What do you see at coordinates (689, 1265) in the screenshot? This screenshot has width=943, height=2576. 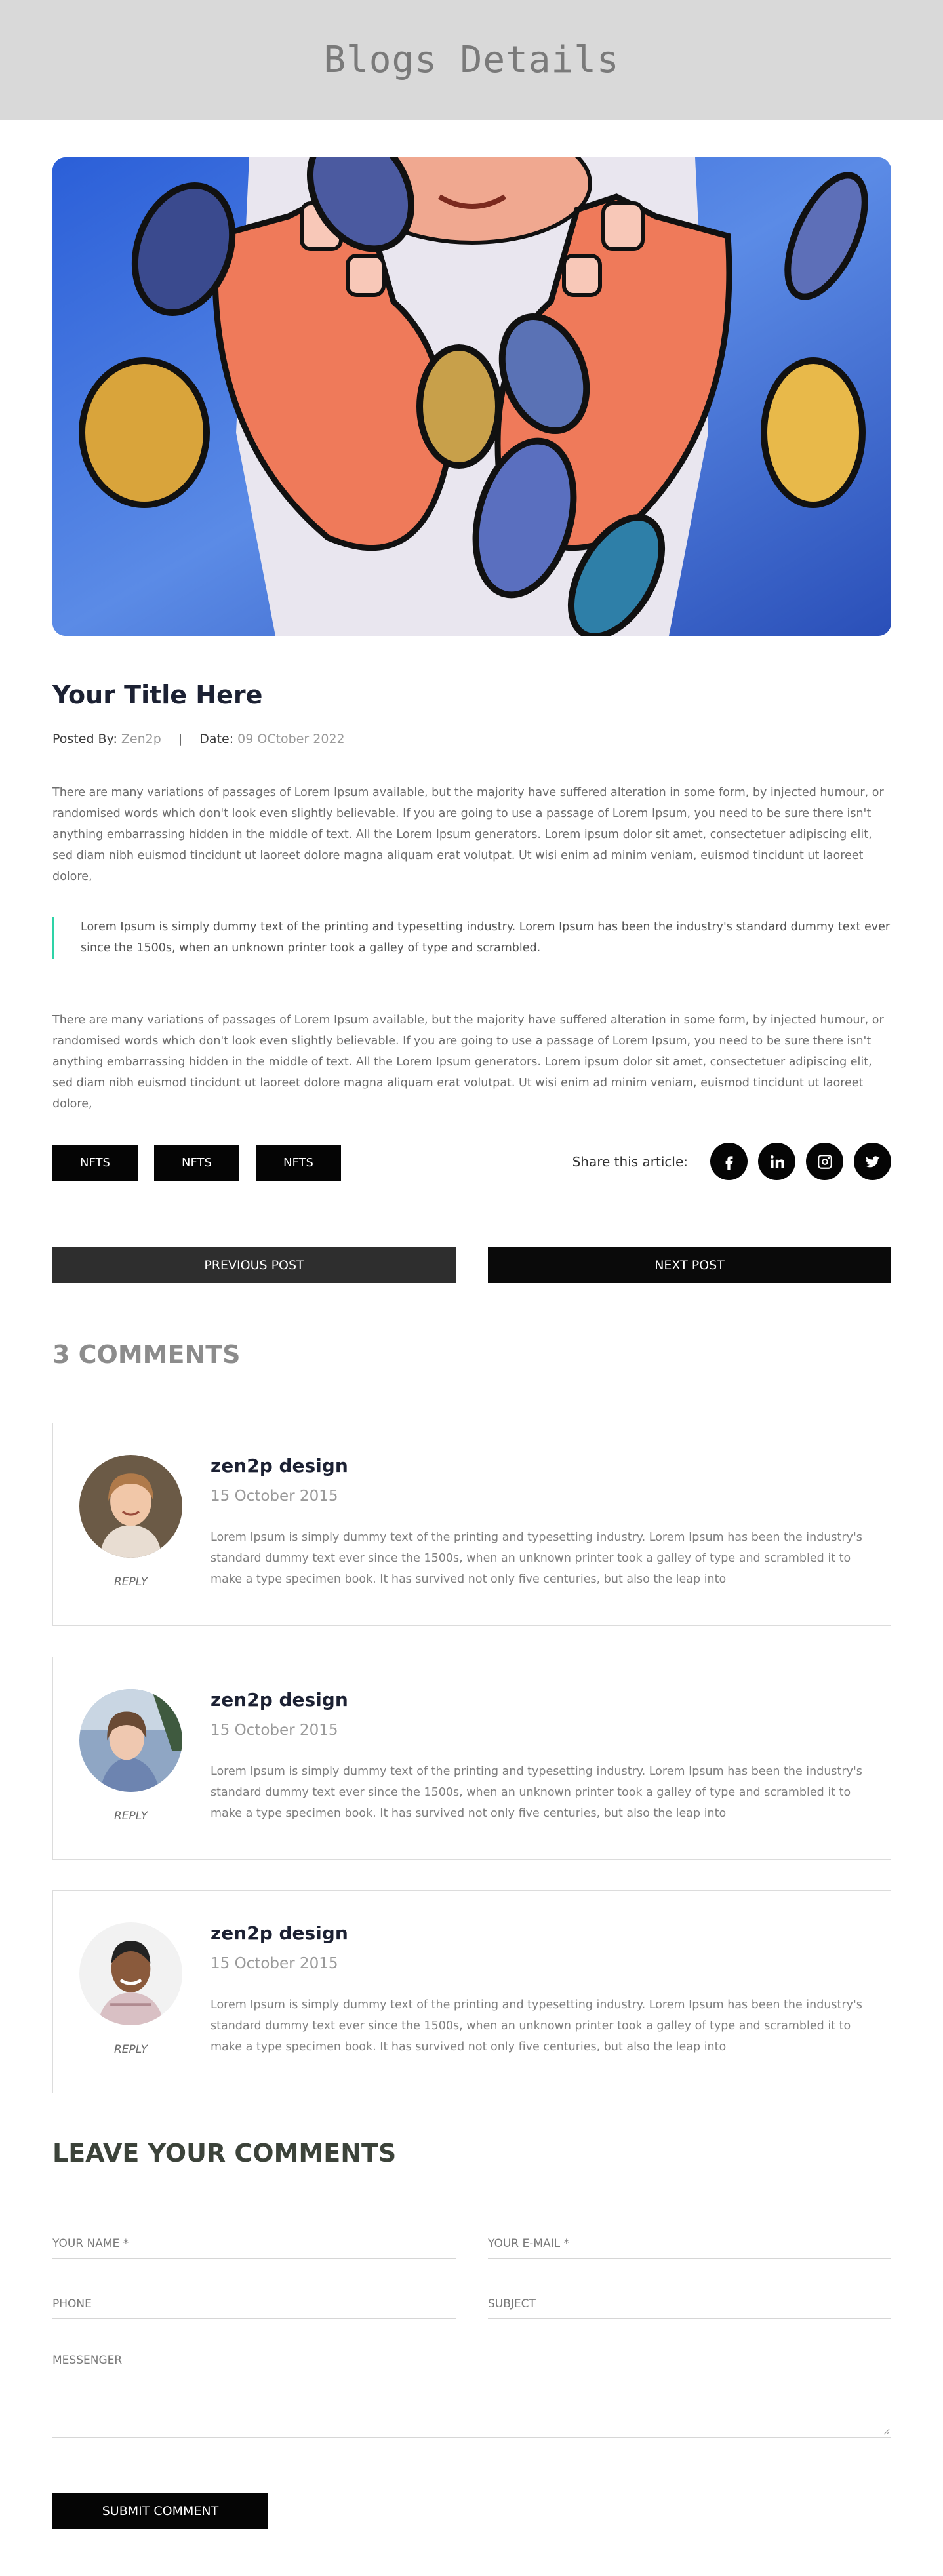 I see `next-post-button: NEXT POST` at bounding box center [689, 1265].